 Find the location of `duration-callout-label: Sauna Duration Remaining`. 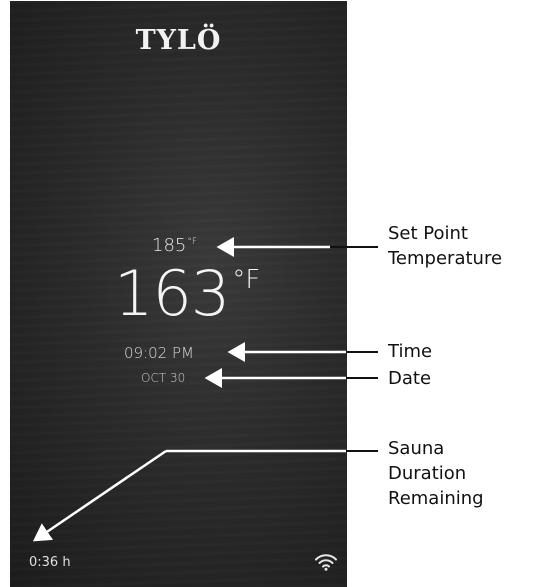

duration-callout-label: Sauna Duration Remaining is located at coordinates (436, 473).